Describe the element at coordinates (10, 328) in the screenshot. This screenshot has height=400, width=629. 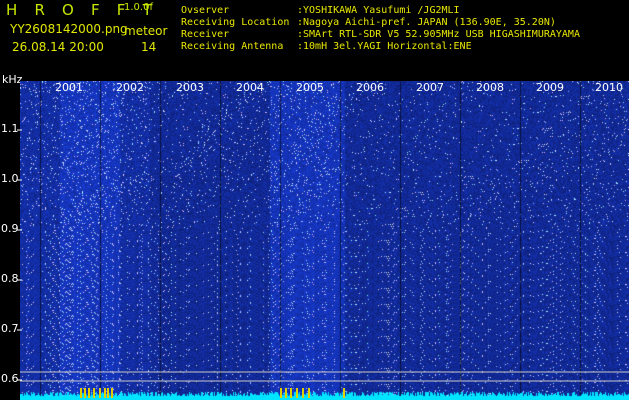
I see `y-tick-label: 0.7` at that location.